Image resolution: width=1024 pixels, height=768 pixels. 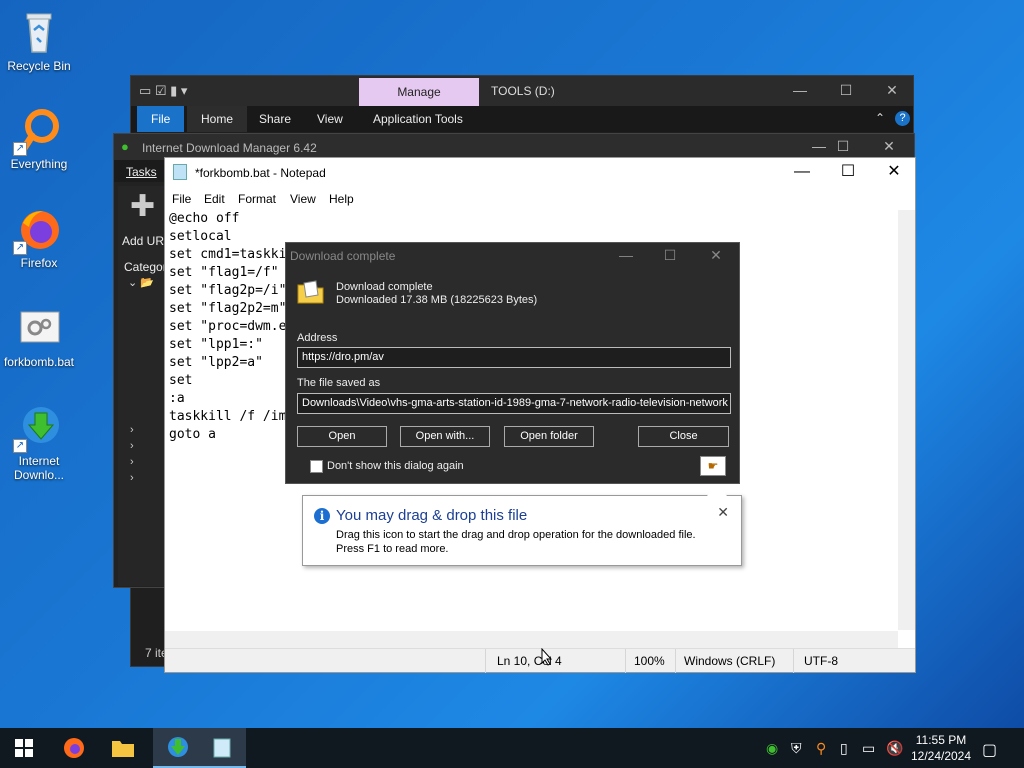 I want to click on folder-icon, so click(x=311, y=293).